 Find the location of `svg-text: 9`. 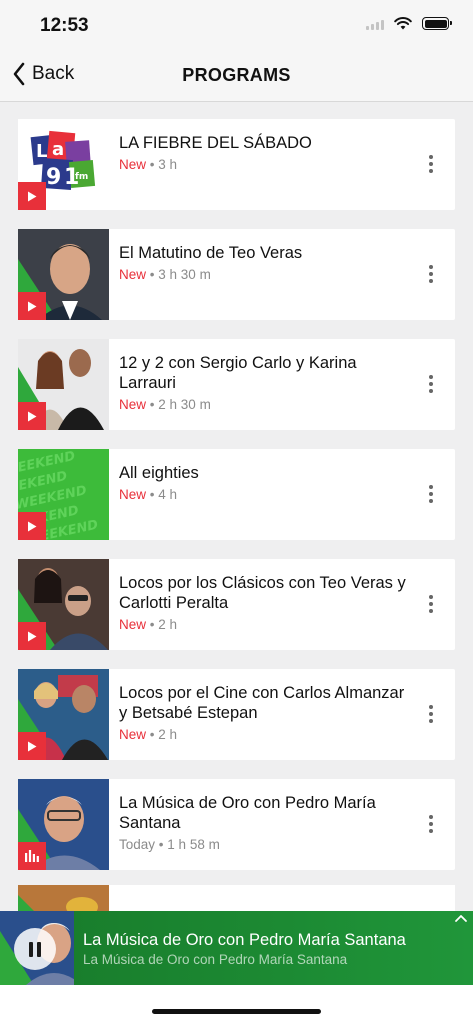

svg-text: 9 is located at coordinates (53, 177).